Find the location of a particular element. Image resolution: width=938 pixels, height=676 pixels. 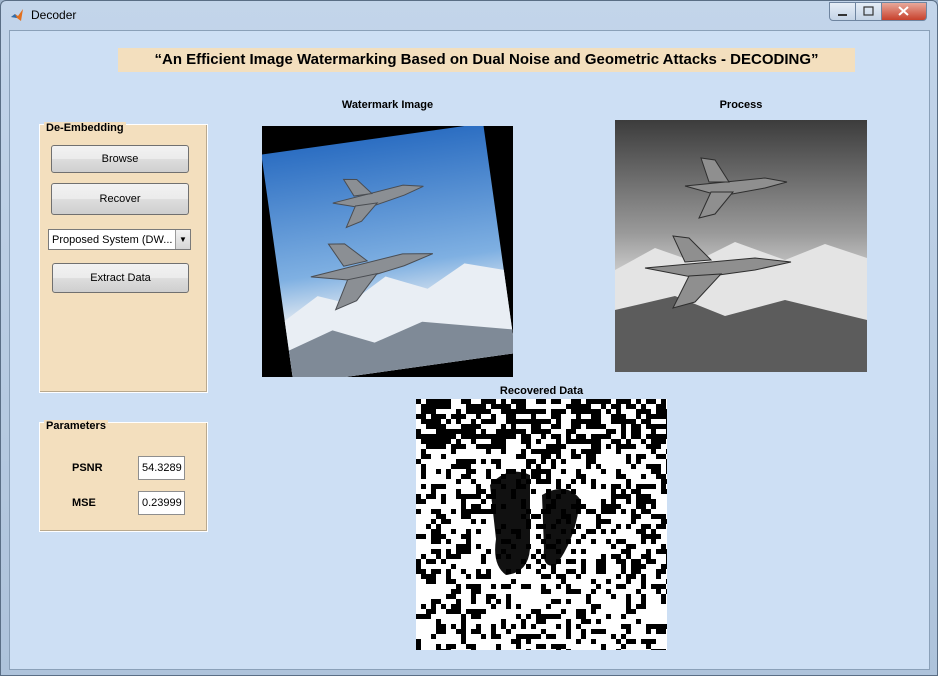

maximize-icon is located at coordinates (868, 11).